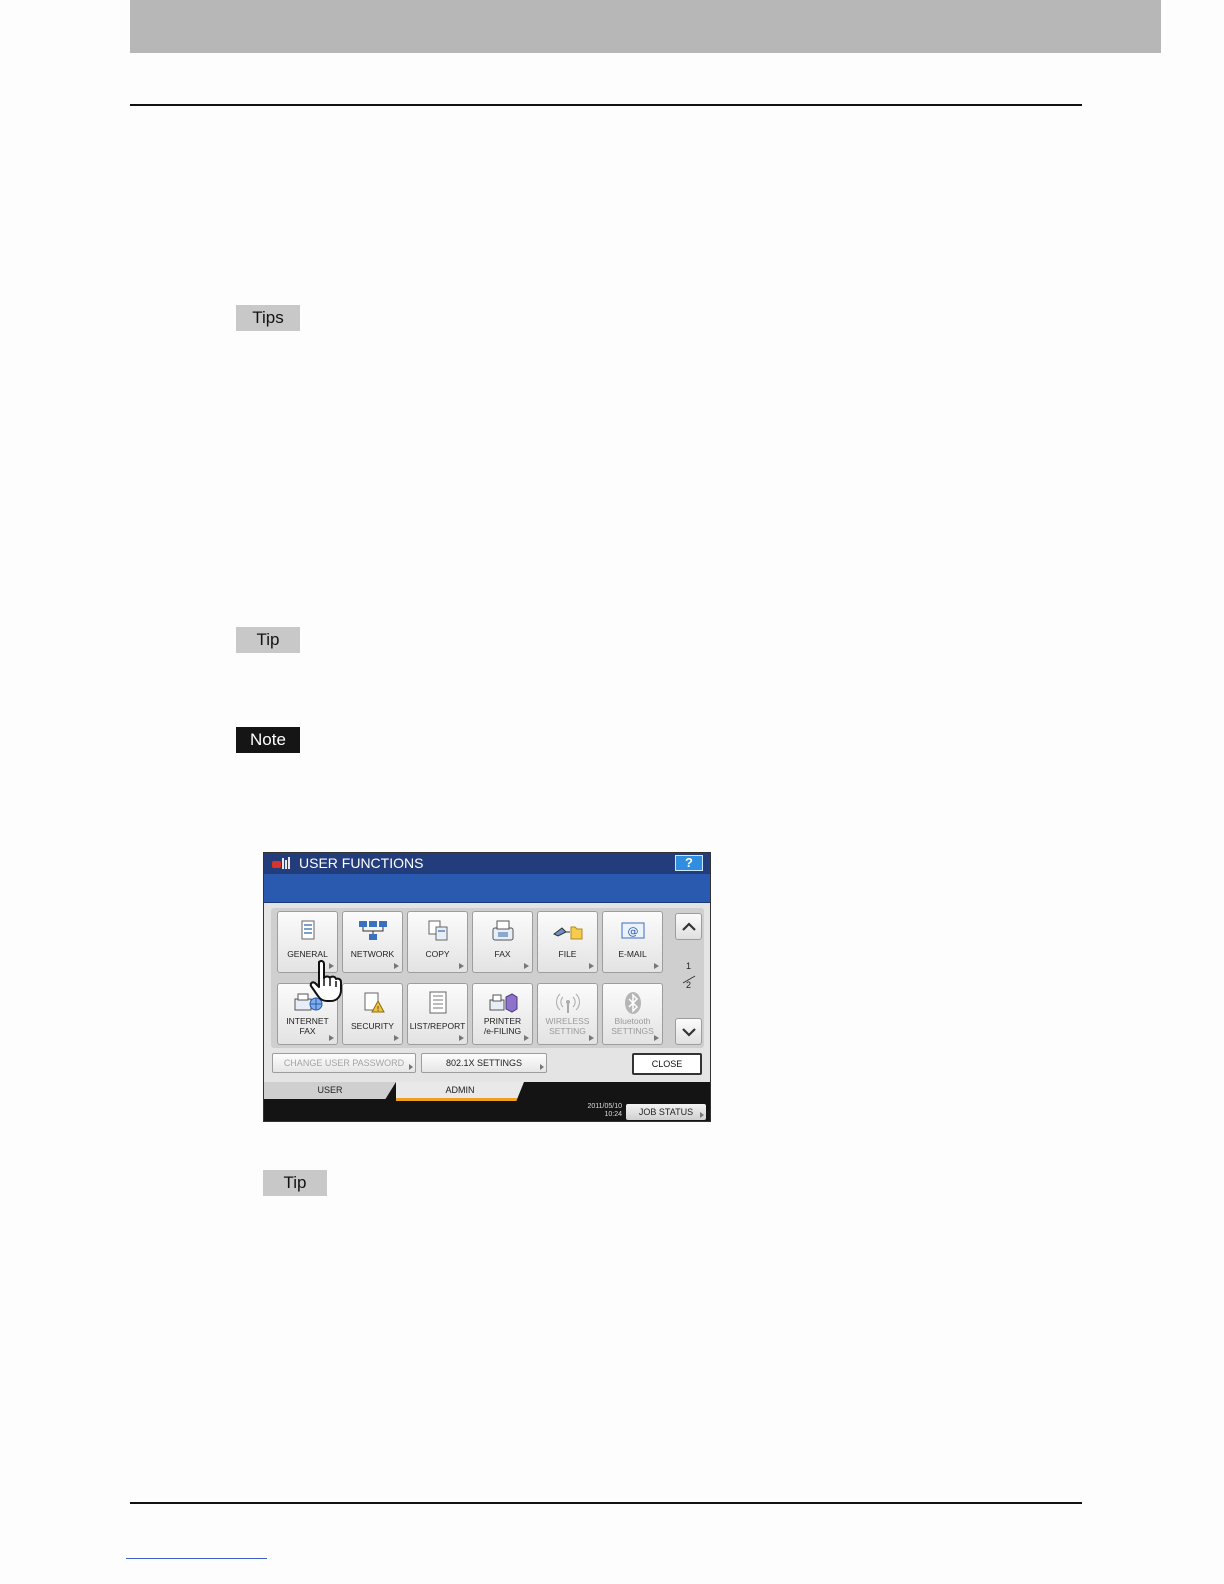 The image size is (1224, 1584). What do you see at coordinates (372, 1026) in the screenshot?
I see `button-label: SECURITY` at bounding box center [372, 1026].